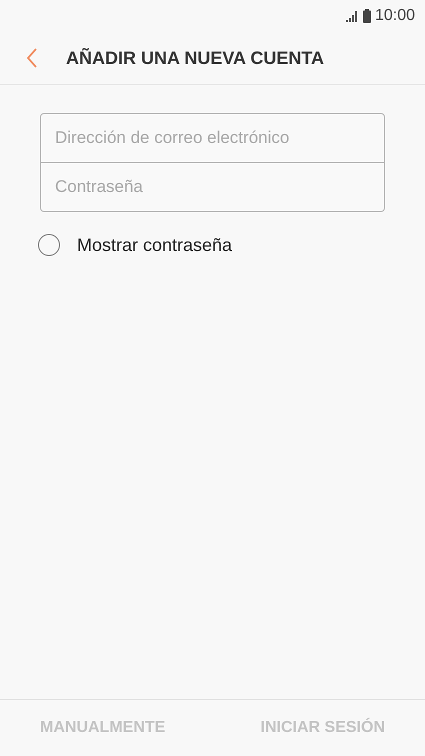  I want to click on signal-icon, so click(352, 16).